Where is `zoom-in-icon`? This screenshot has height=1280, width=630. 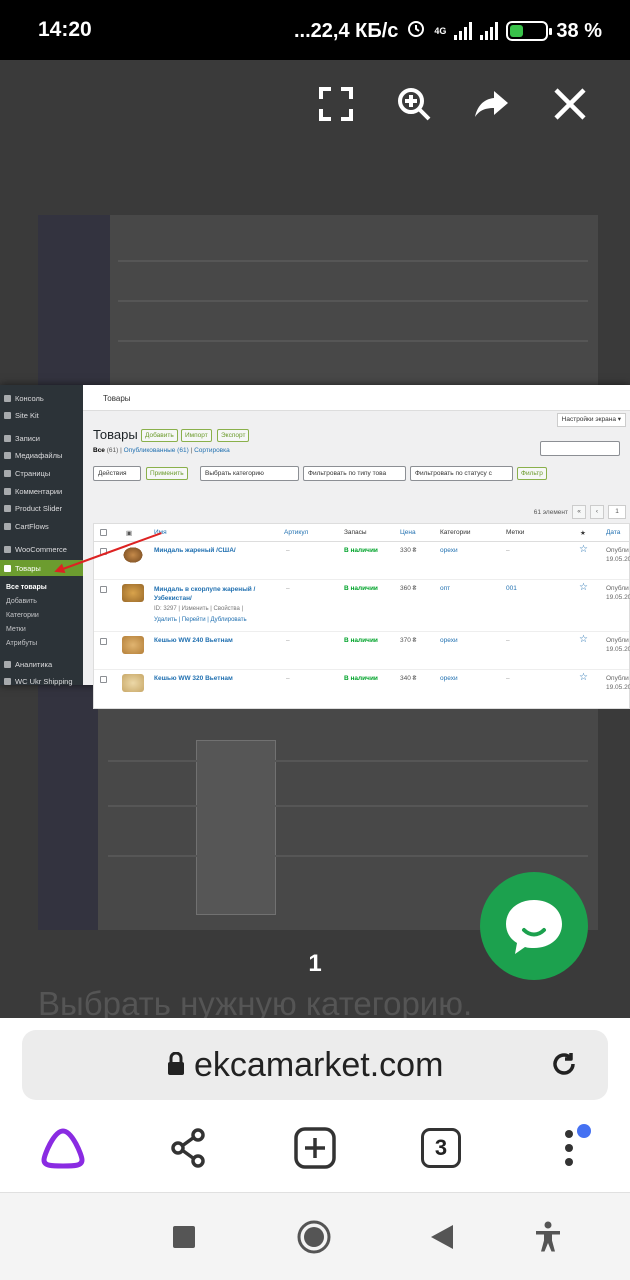
zoom-in-icon is located at coordinates (414, 104).